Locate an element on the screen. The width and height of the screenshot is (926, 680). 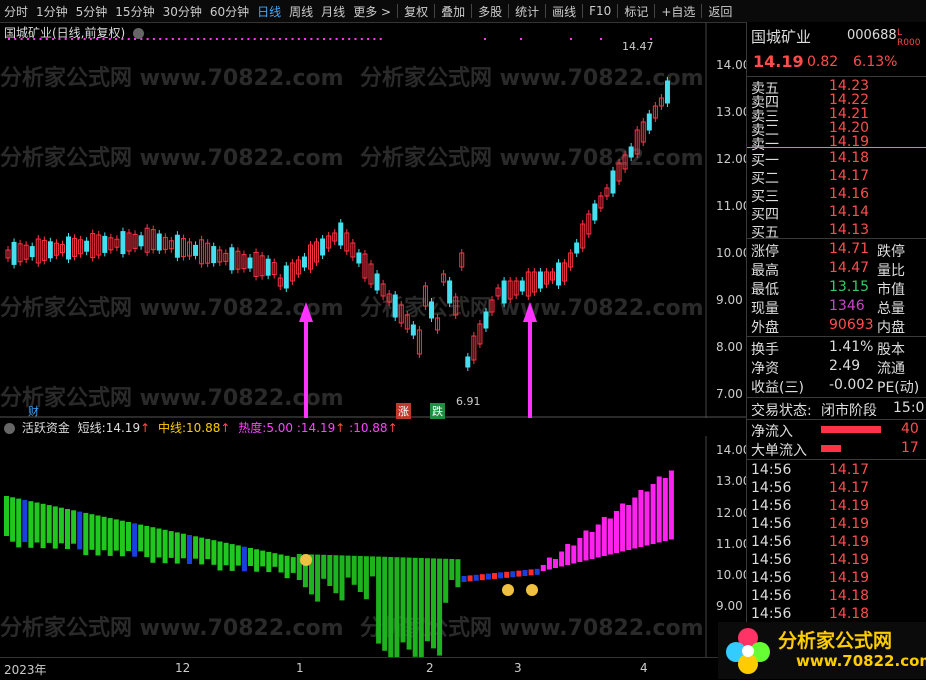
tick-price: 14.17 is located at coordinates (849, 470).